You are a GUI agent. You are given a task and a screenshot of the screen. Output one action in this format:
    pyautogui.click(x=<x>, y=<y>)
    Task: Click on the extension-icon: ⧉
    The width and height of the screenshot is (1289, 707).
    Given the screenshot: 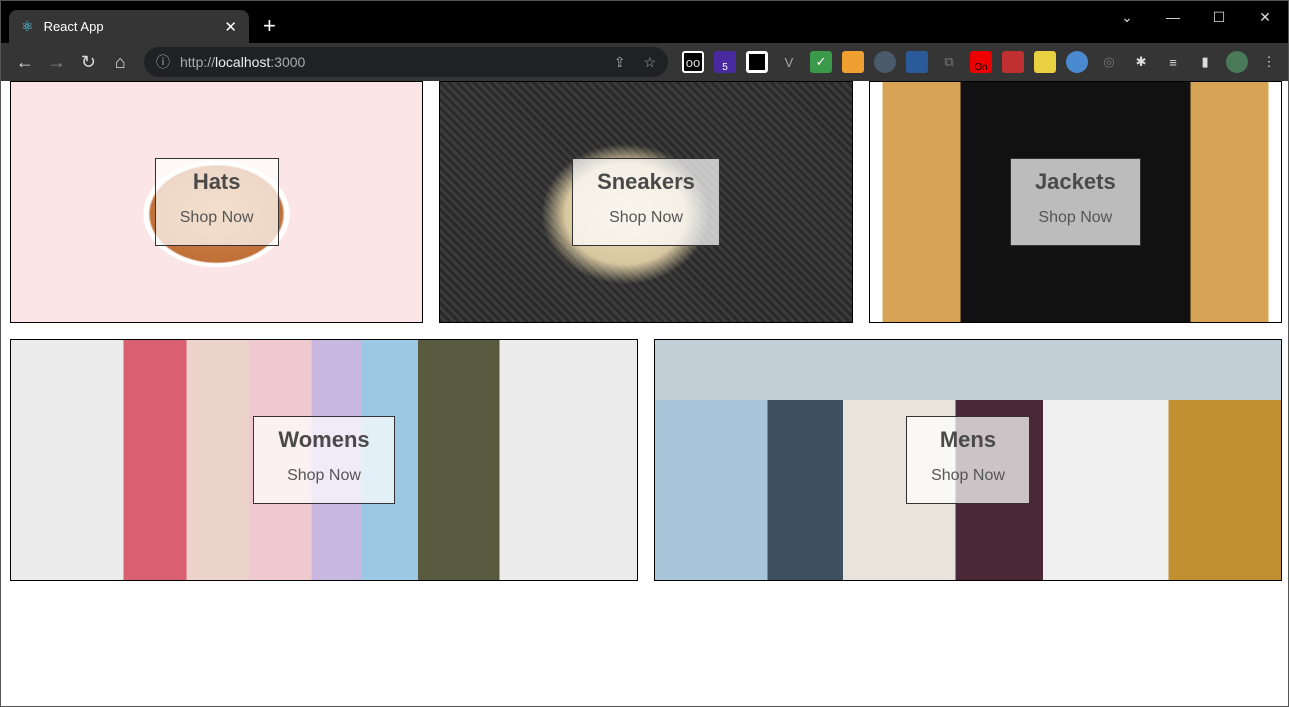 What is the action you would take?
    pyautogui.click(x=949, y=62)
    